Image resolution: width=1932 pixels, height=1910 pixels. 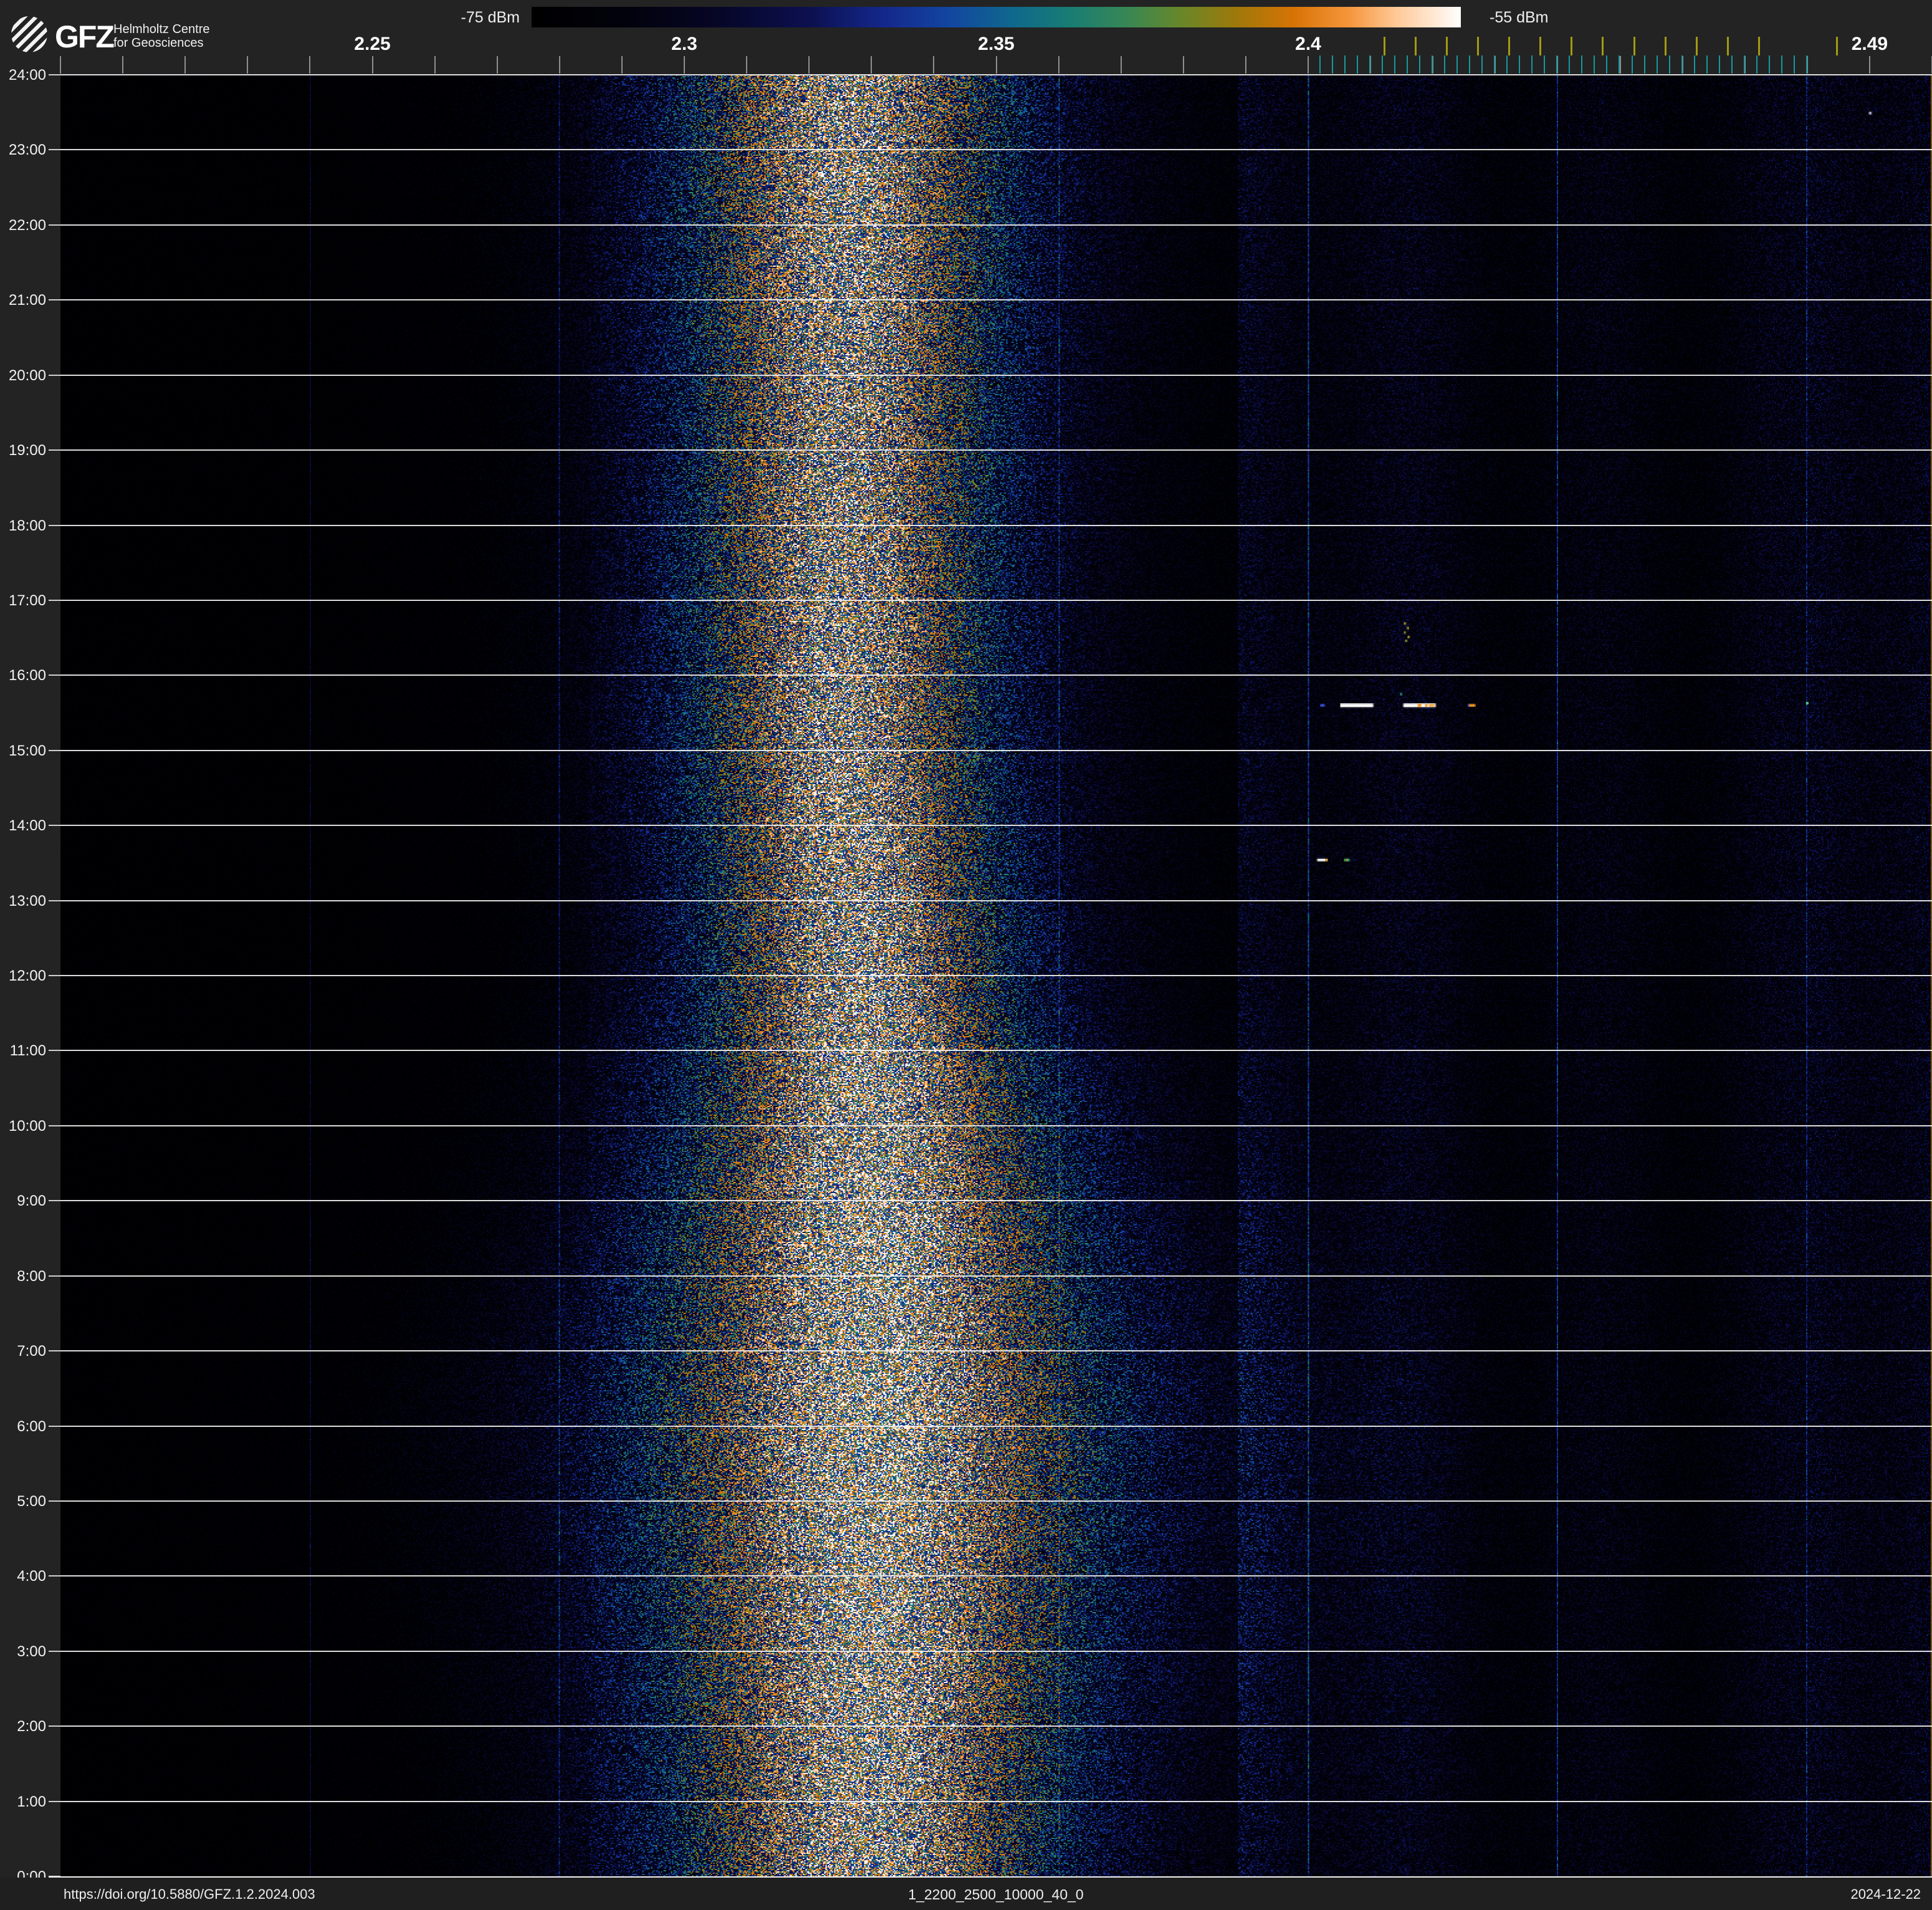 What do you see at coordinates (31, 1801) in the screenshot?
I see `time-label-1: 1:00` at bounding box center [31, 1801].